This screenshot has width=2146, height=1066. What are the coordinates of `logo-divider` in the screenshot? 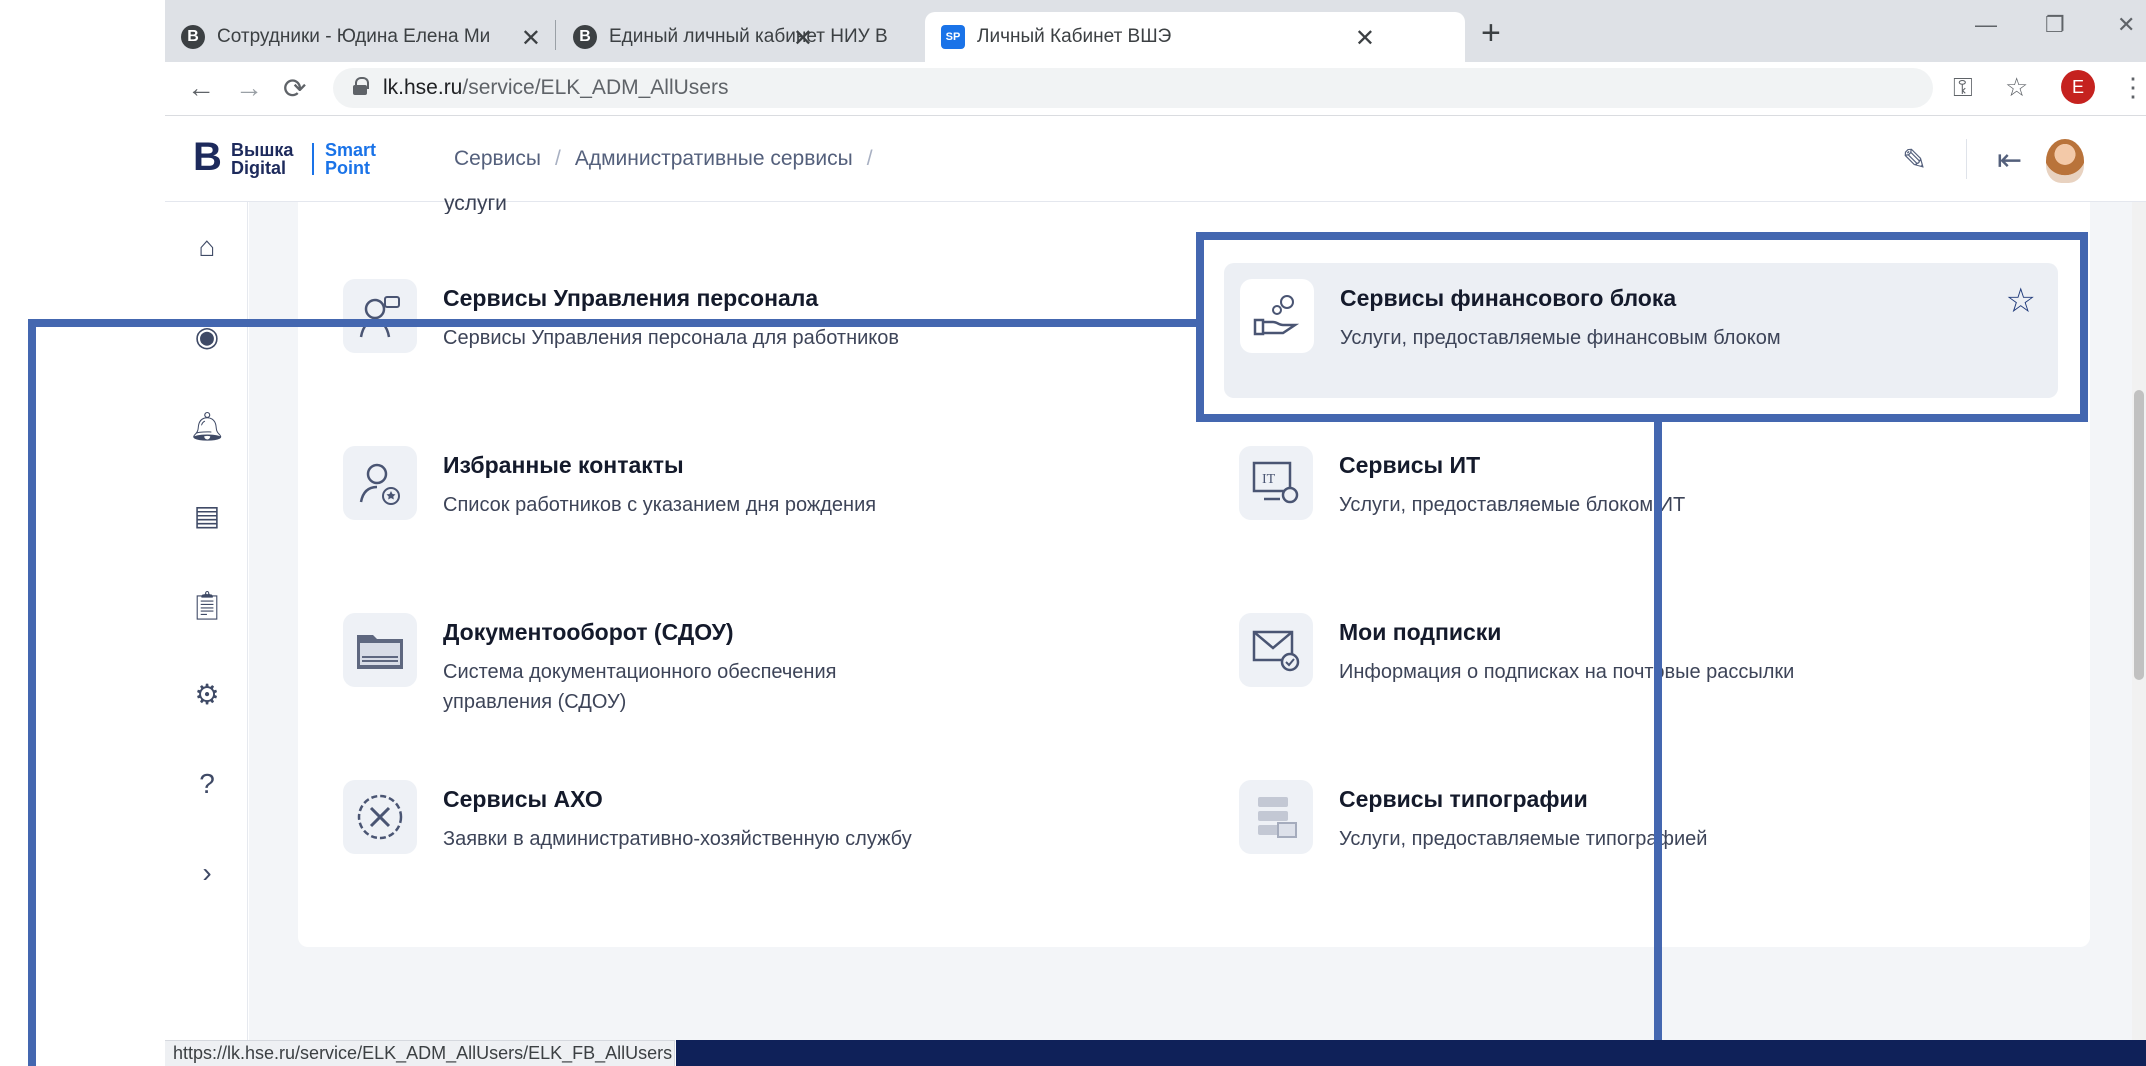 It's located at (313, 159).